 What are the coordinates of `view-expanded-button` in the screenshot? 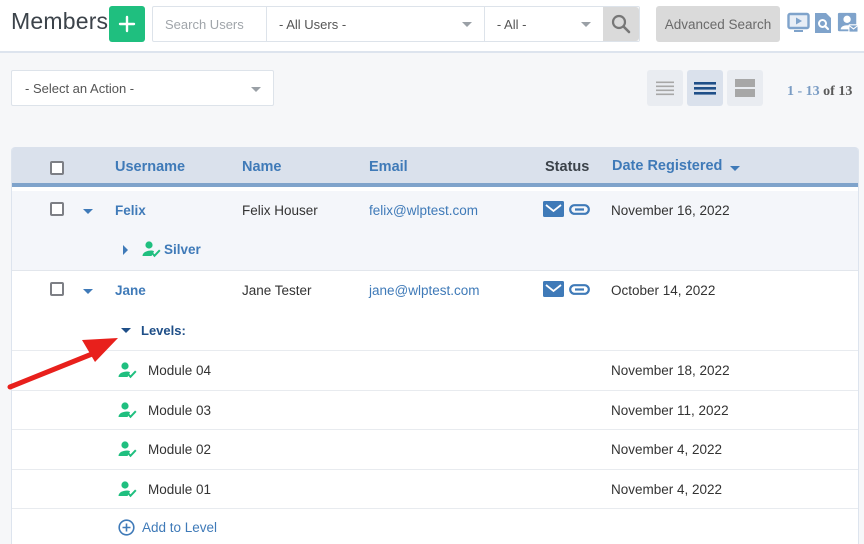 It's located at (745, 88).